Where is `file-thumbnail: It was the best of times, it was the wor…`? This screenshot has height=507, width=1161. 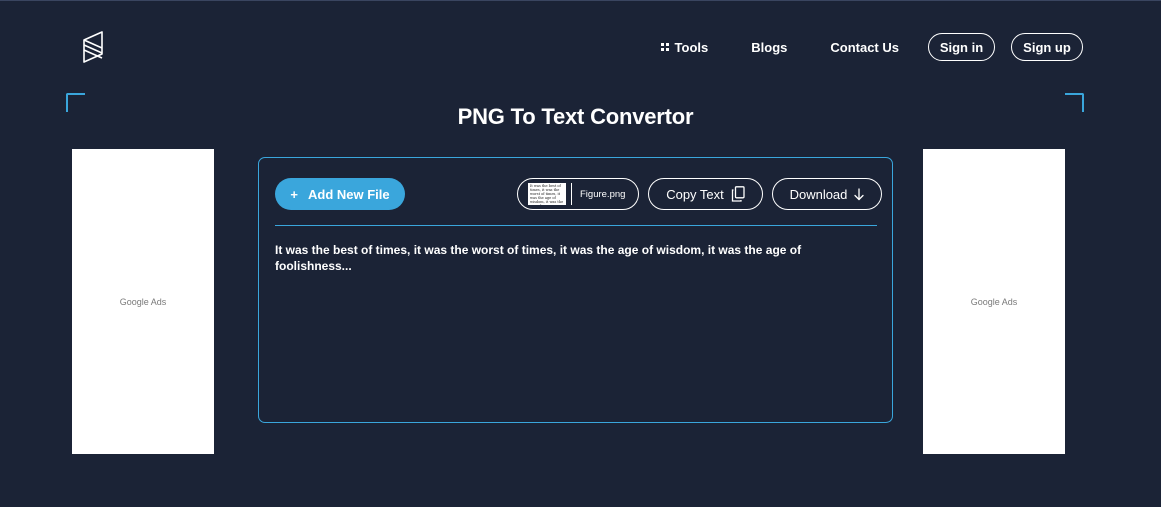 file-thumbnail: It was the best of times, it was the wor… is located at coordinates (547, 194).